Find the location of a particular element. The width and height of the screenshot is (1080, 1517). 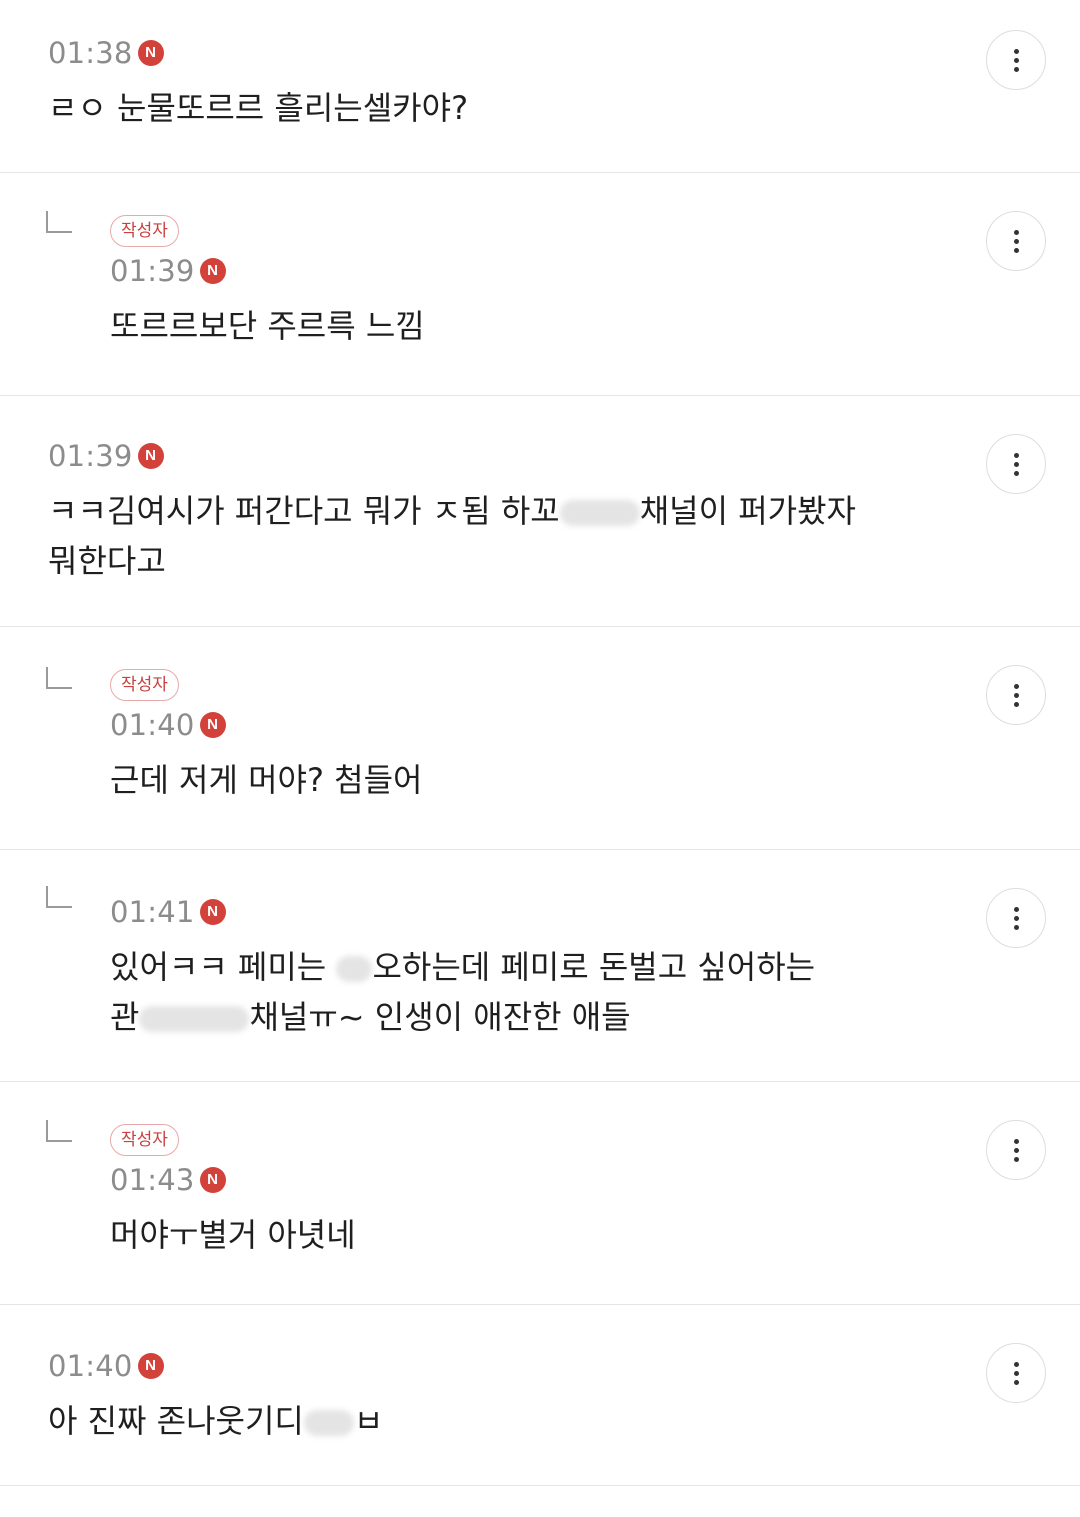

comment-meta: 01:38 N is located at coordinates (489, 53).